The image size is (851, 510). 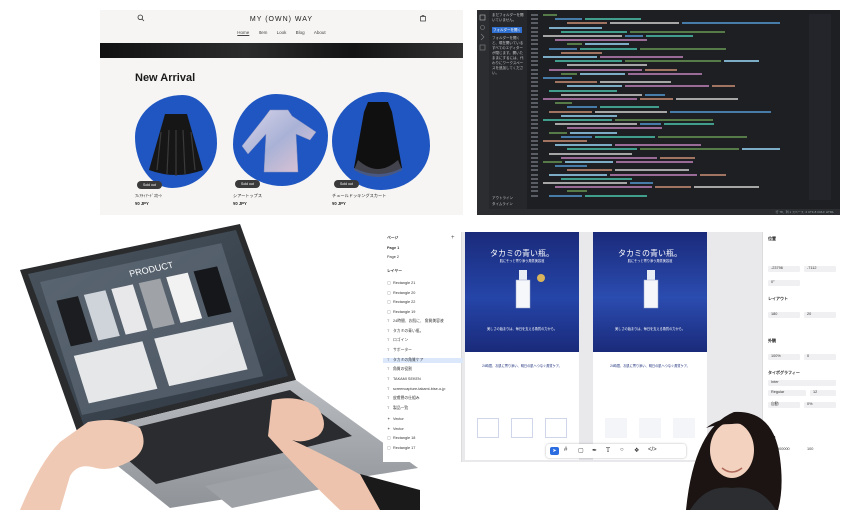 What do you see at coordinates (423, 18) in the screenshot?
I see `bag-icon` at bounding box center [423, 18].